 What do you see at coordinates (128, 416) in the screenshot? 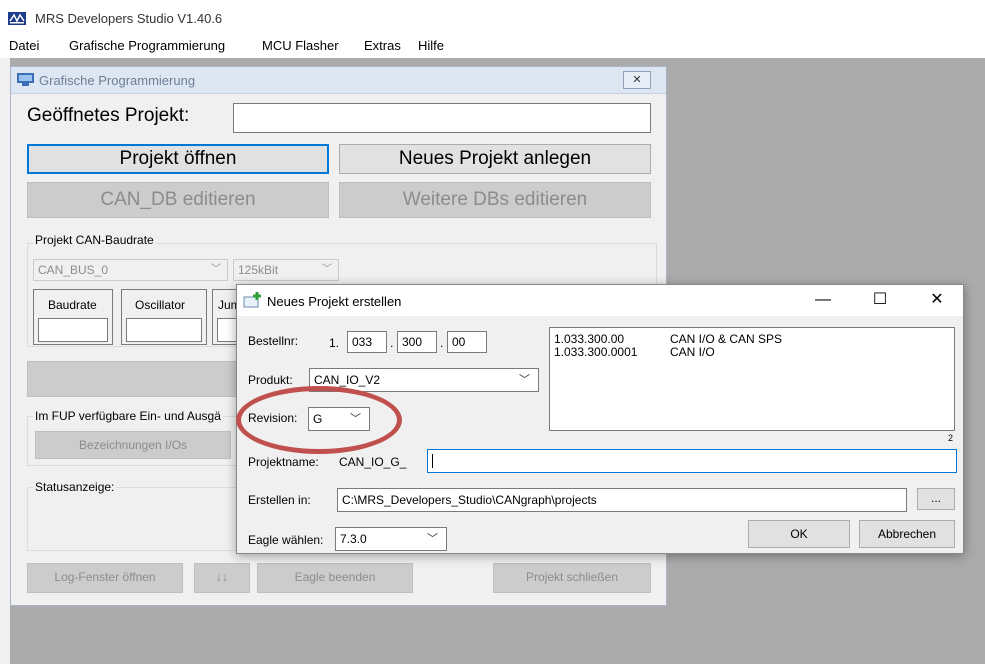
I see `io-group-title: Im FUP verfügbare Ein- und Ausgä` at bounding box center [128, 416].